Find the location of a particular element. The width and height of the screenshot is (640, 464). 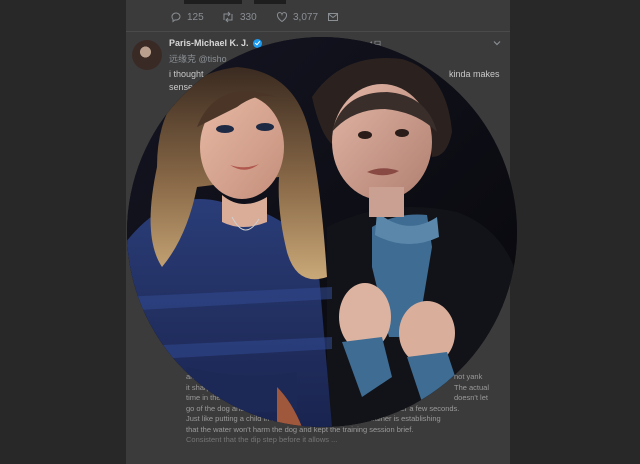

retweet-button: 330 is located at coordinates (239, 17).